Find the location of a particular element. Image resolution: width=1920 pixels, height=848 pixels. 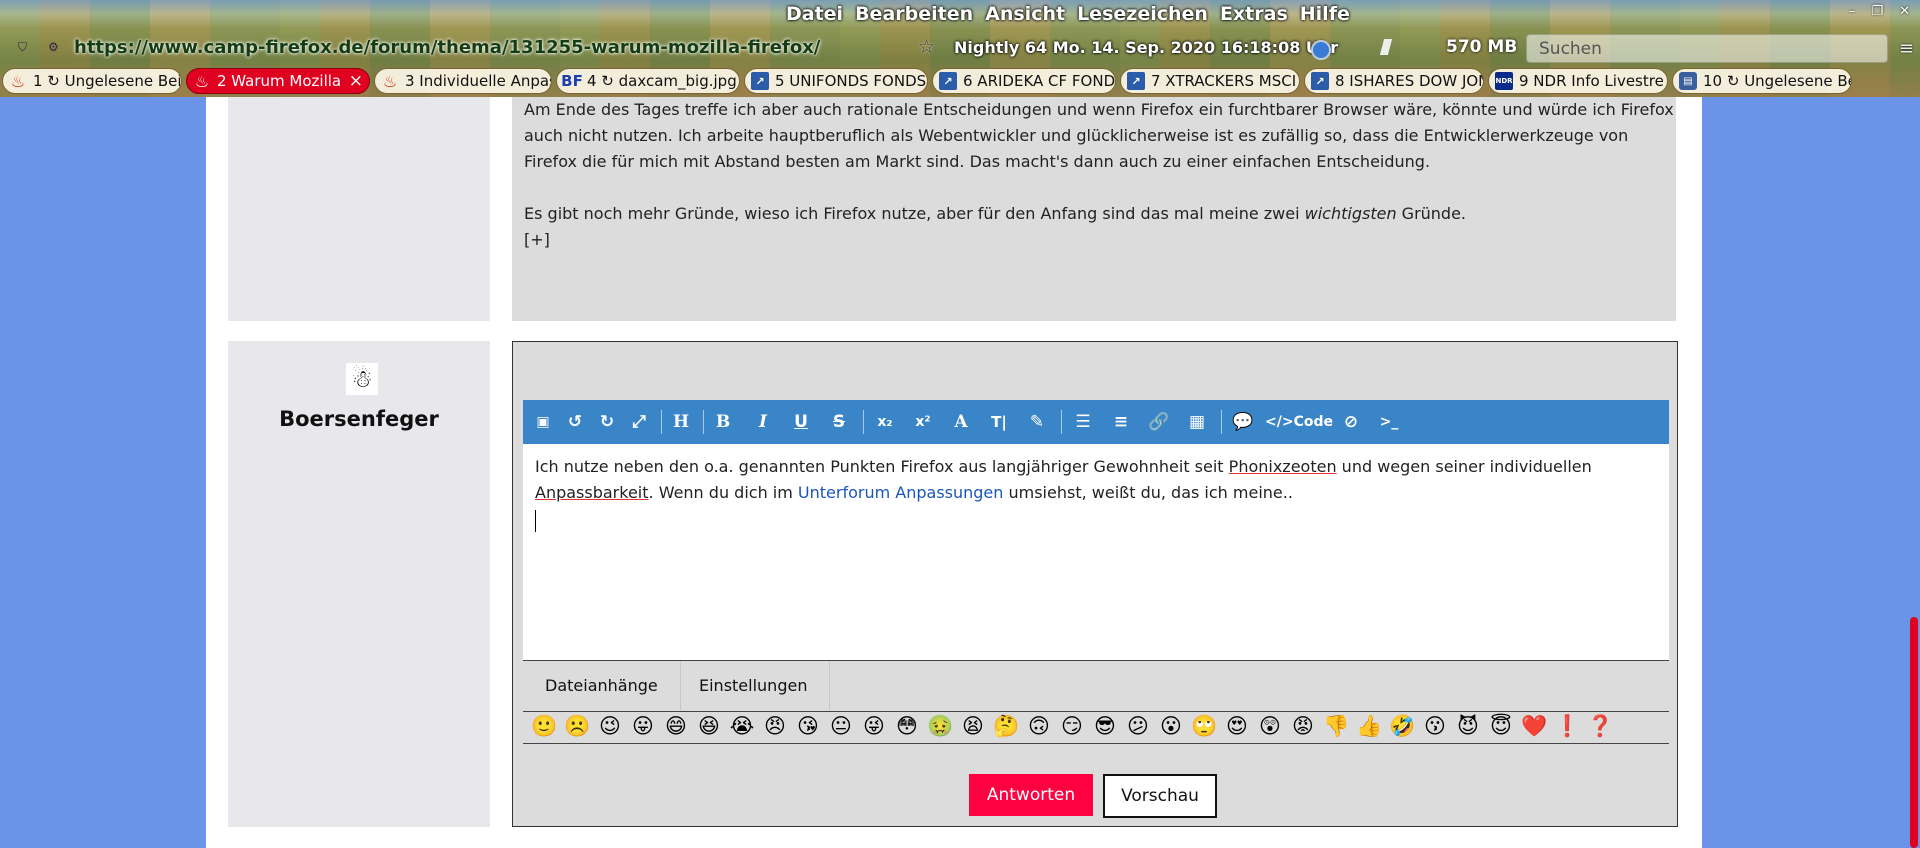

align-icon: ≡ is located at coordinates (1121, 422).